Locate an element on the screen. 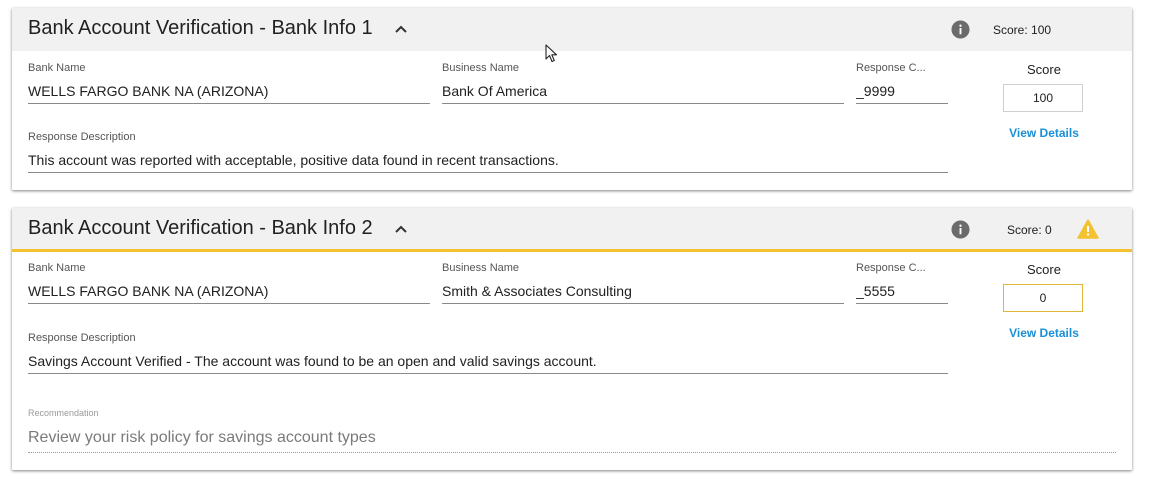  response-code-field: Response C... _5555 is located at coordinates (902, 282).